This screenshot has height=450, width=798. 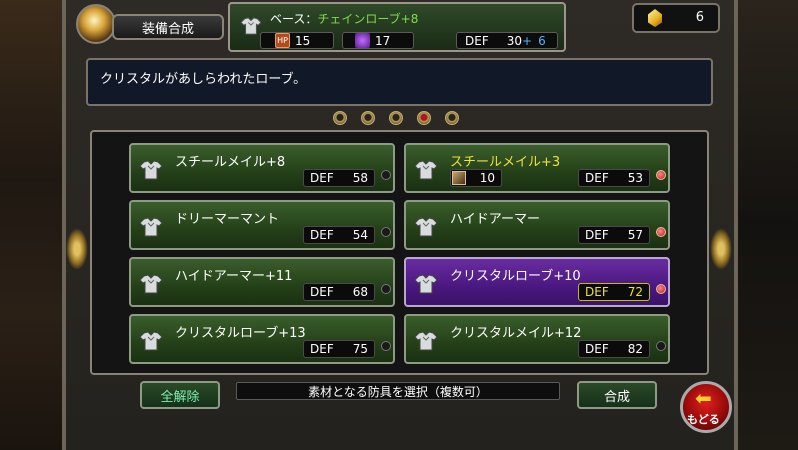 I want to click on def-value: 57, so click(x=635, y=235).